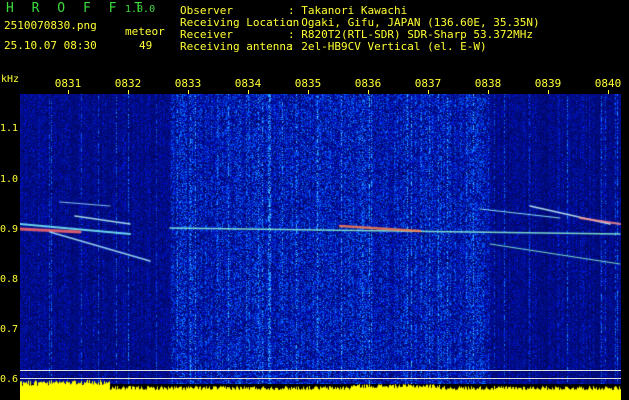 Image resolution: width=629 pixels, height=400 pixels. Describe the element at coordinates (488, 83) in the screenshot. I see `time-tick-label: 0838` at that location.